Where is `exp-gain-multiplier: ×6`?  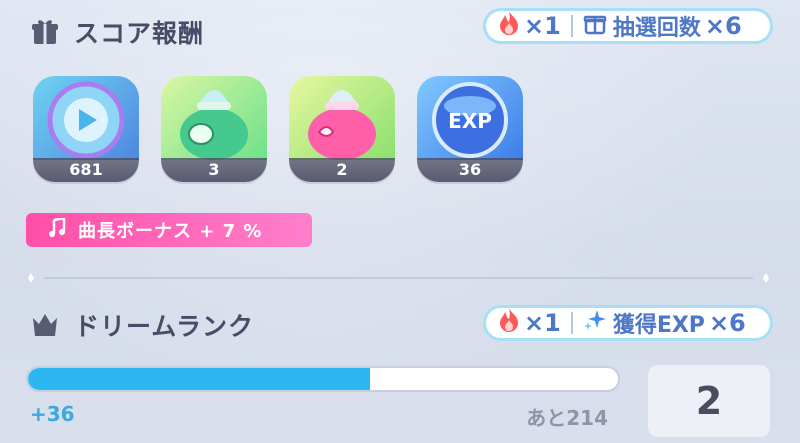 exp-gain-multiplier: ×6 is located at coordinates (727, 323).